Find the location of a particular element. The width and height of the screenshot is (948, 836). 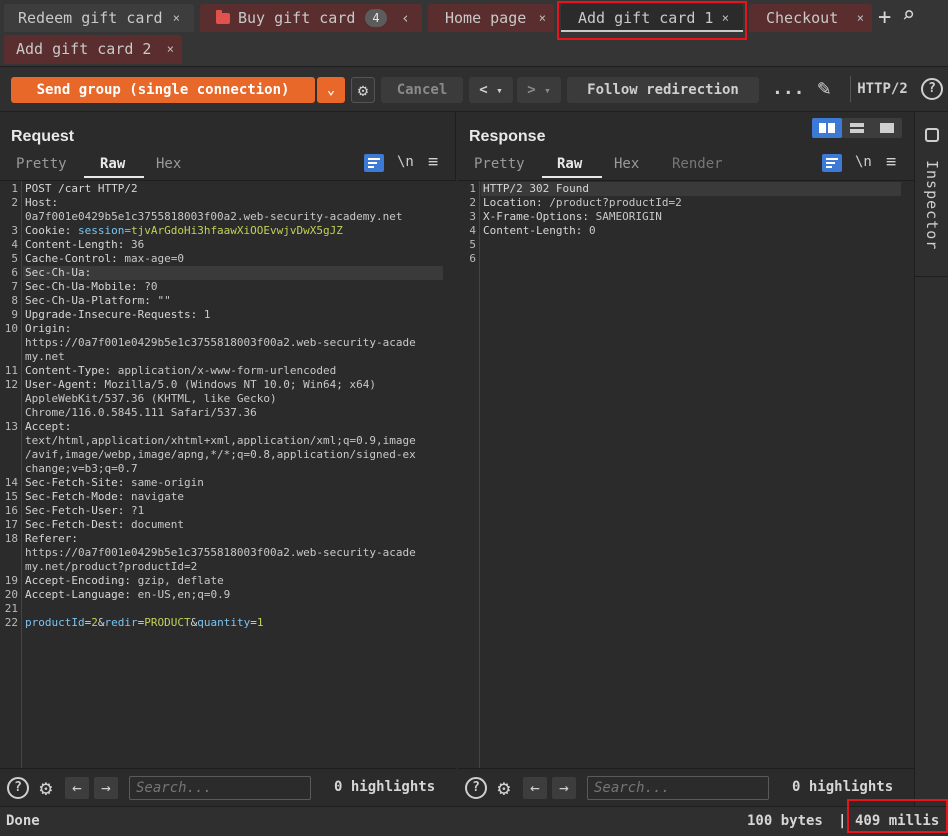

tab-redeem-gift-card: Redeem gift card × is located at coordinates (99, 18).